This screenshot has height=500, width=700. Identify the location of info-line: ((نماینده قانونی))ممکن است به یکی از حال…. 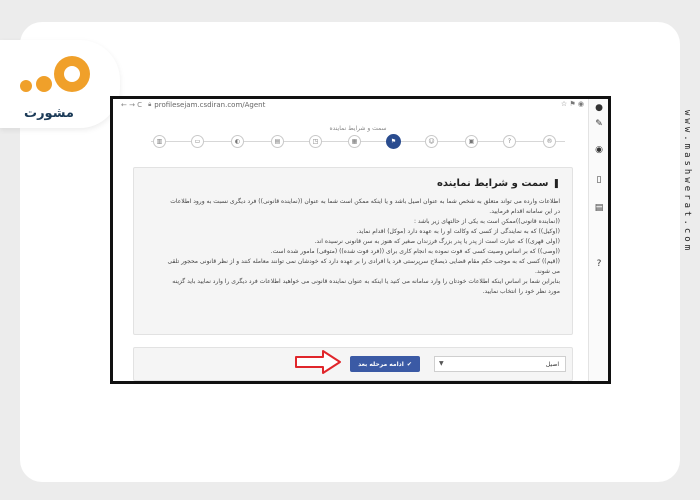
(486, 221).